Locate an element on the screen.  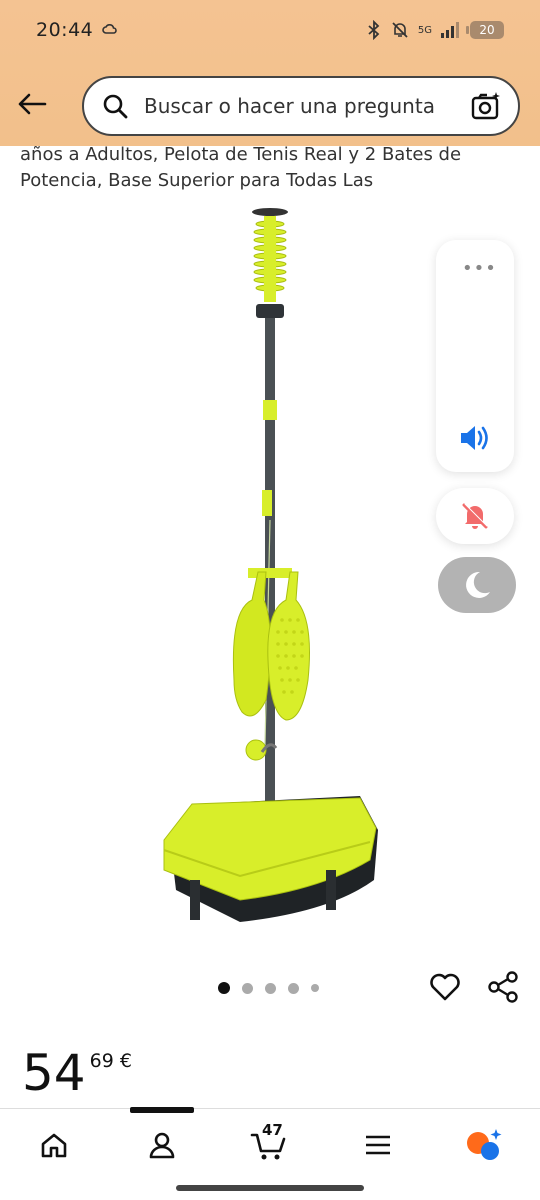
clock-text: 20:44 is located at coordinates (65, 30).